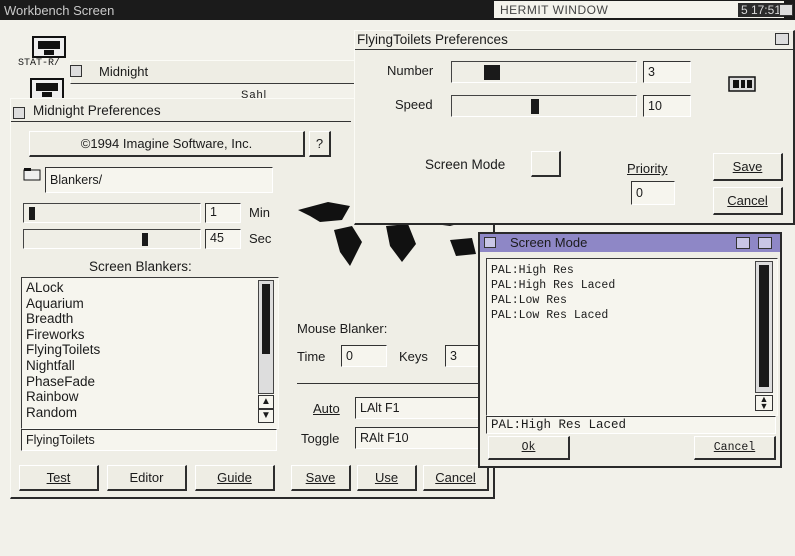 The image size is (795, 556). What do you see at coordinates (266, 402) in the screenshot?
I see `scroll-up-arrow: ▲` at bounding box center [266, 402].